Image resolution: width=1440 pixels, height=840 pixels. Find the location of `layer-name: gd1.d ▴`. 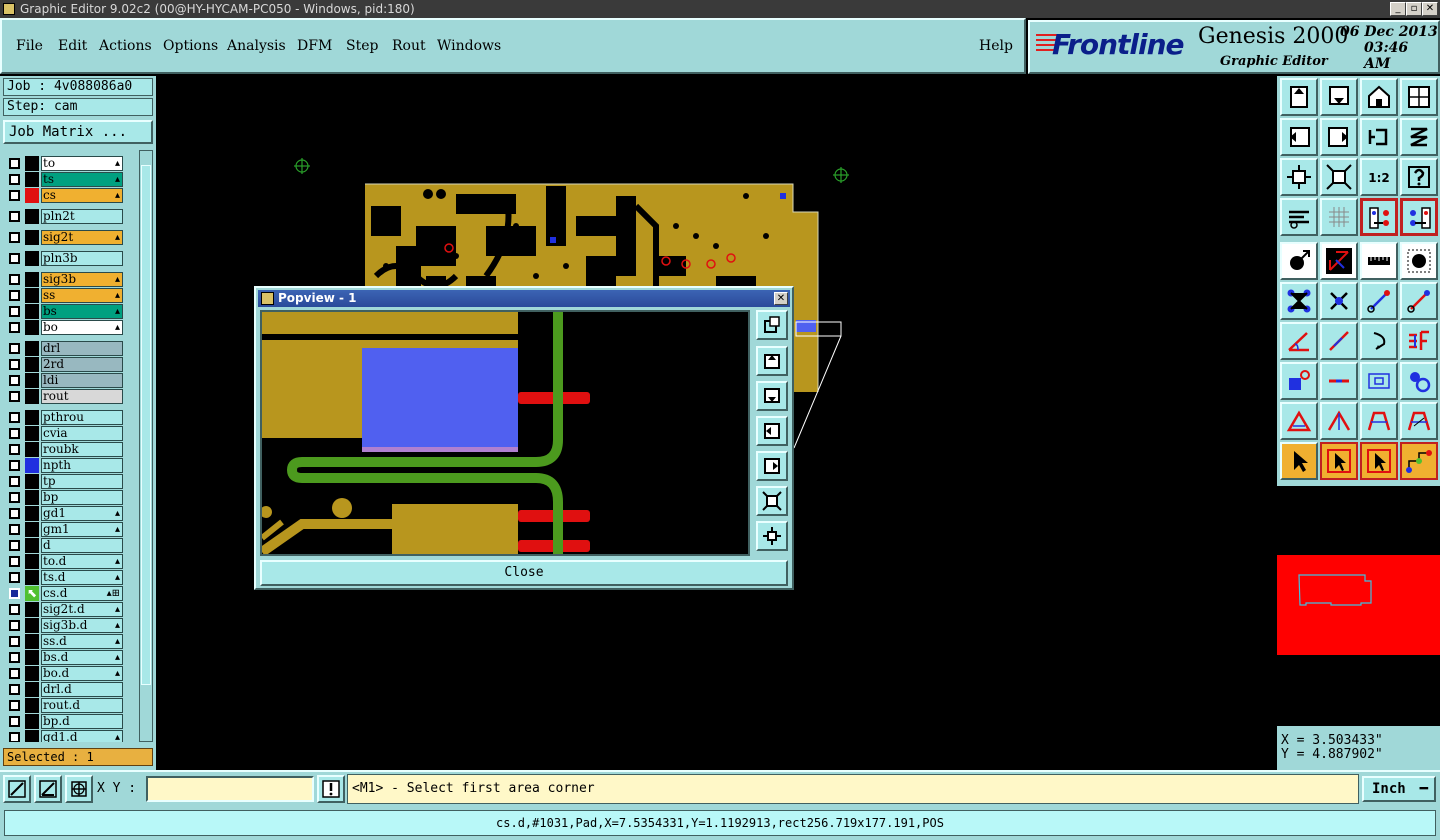

layer-name: gd1.d ▴ is located at coordinates (82, 736).